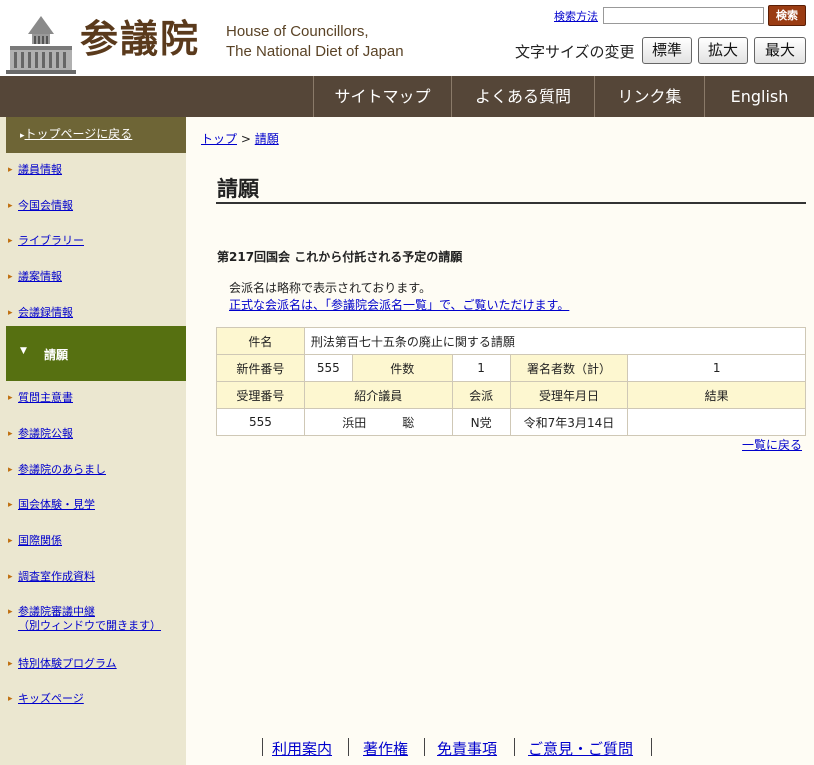  Describe the element at coordinates (399, 304) in the screenshot. I see `party-list-link: 正式な会派名は、「参議院会派名一覧」で、ご覧いただけます。` at that location.